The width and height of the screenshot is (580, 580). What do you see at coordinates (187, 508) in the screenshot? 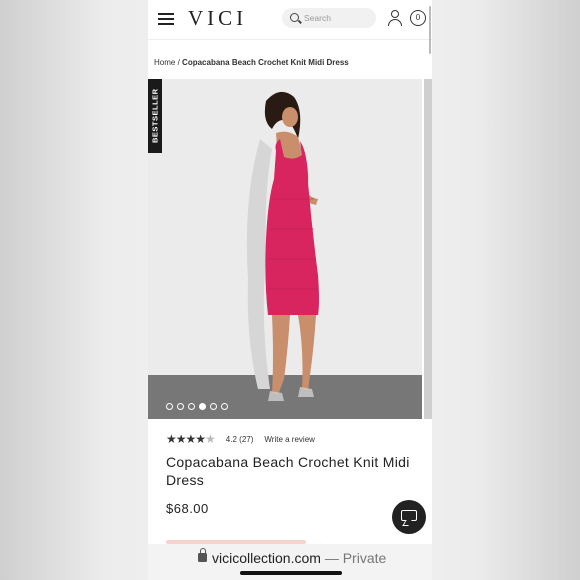
I see `product-price: $68.00` at bounding box center [187, 508].